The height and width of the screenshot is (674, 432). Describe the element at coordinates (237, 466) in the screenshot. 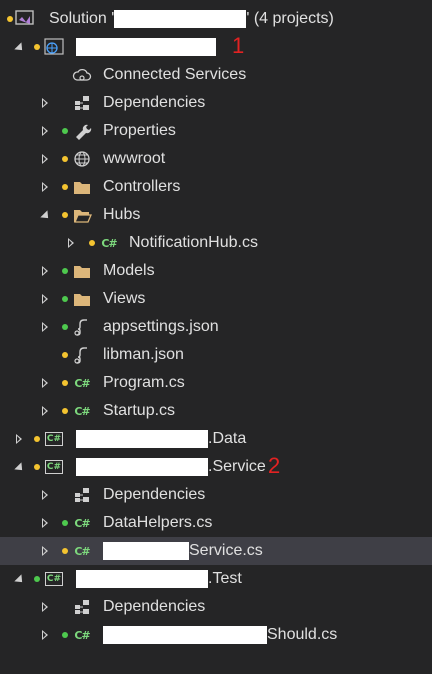

I see `project-label-suffix: .Service` at that location.